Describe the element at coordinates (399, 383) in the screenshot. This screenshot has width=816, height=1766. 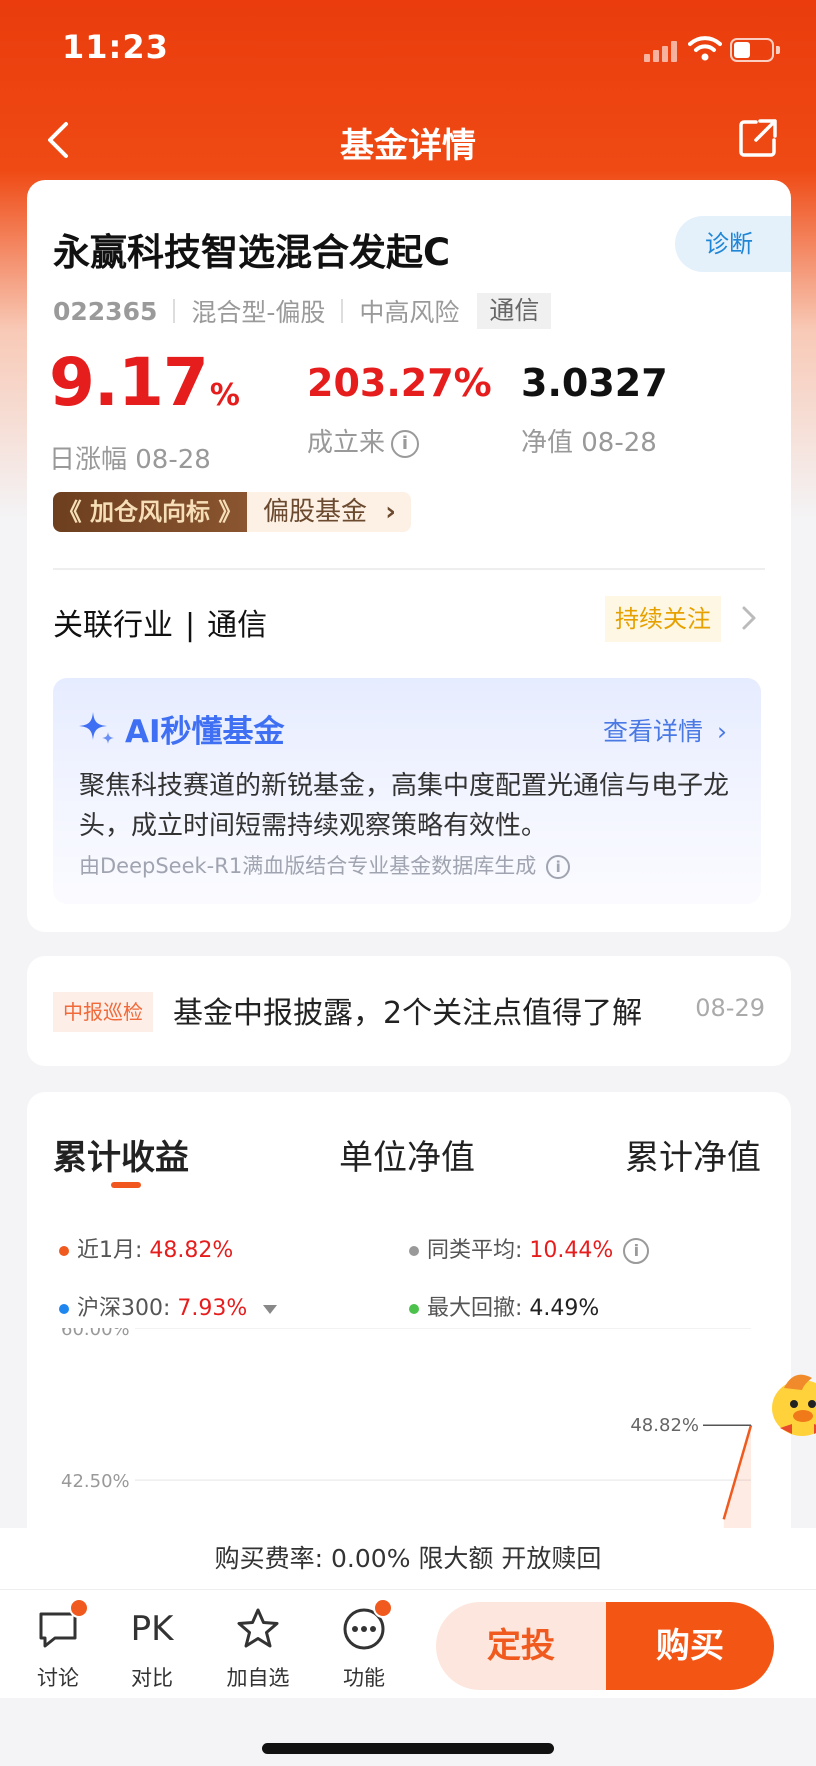
I see `since-inception-value: 203.27%` at that location.